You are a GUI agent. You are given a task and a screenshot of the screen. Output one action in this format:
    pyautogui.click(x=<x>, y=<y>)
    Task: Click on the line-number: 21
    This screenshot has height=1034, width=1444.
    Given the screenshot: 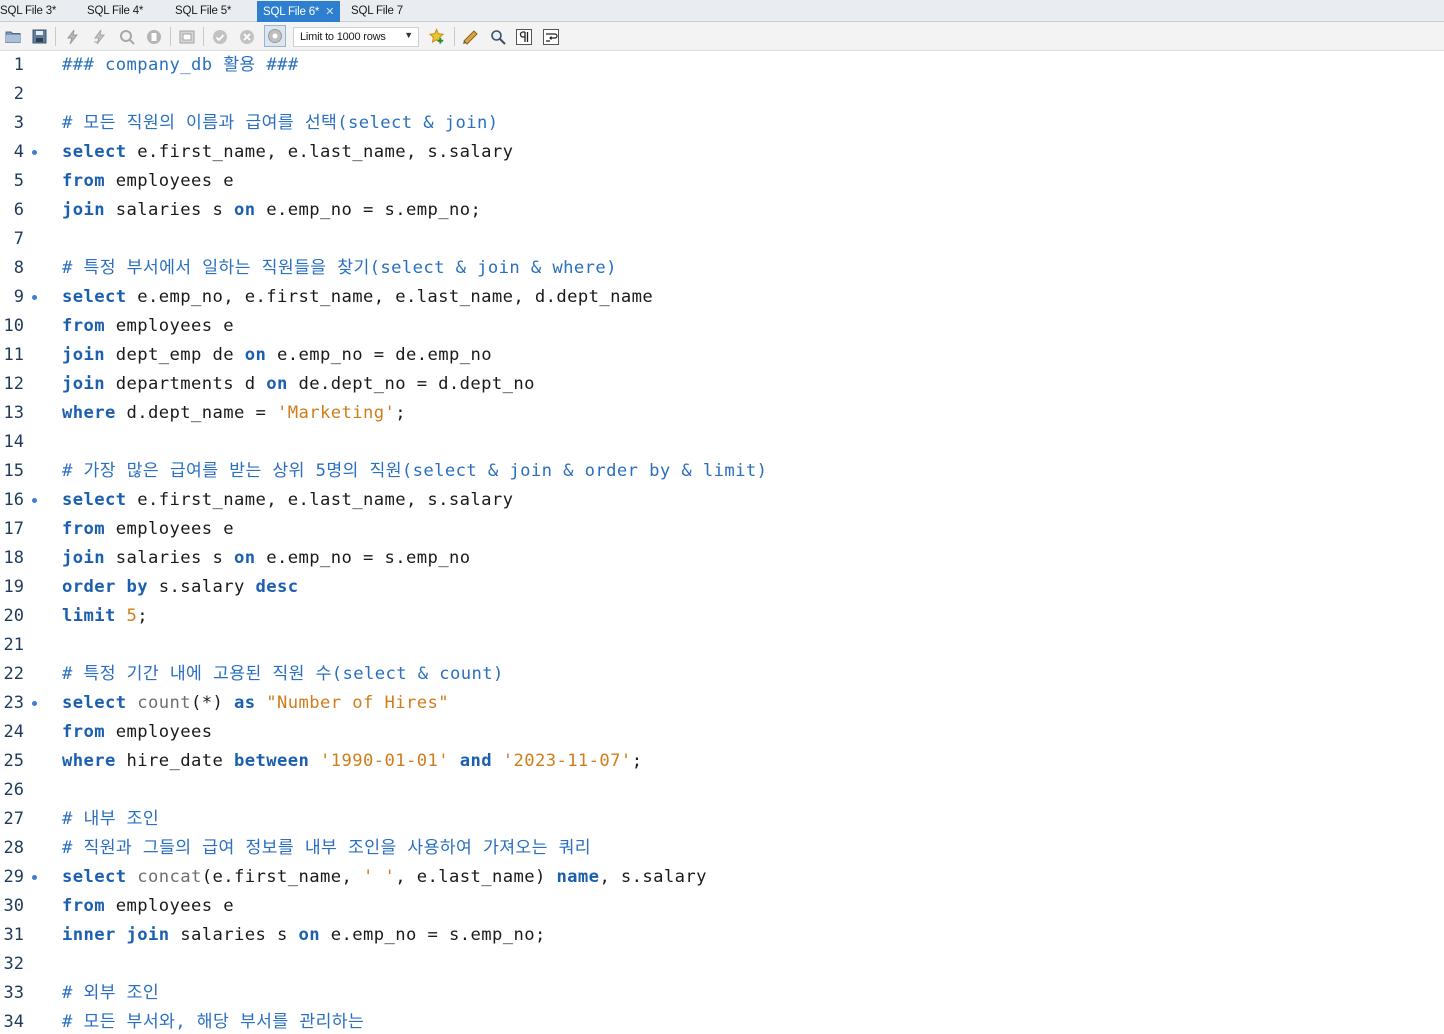 What is the action you would take?
    pyautogui.click(x=13, y=645)
    